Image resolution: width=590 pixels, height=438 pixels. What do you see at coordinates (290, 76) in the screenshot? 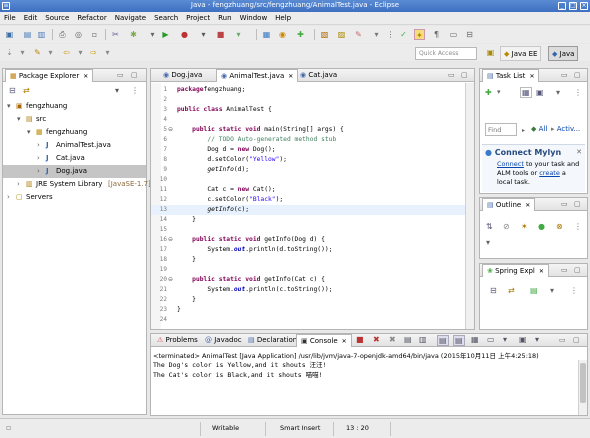
I see `close-tab-icon: ✕` at bounding box center [290, 76].